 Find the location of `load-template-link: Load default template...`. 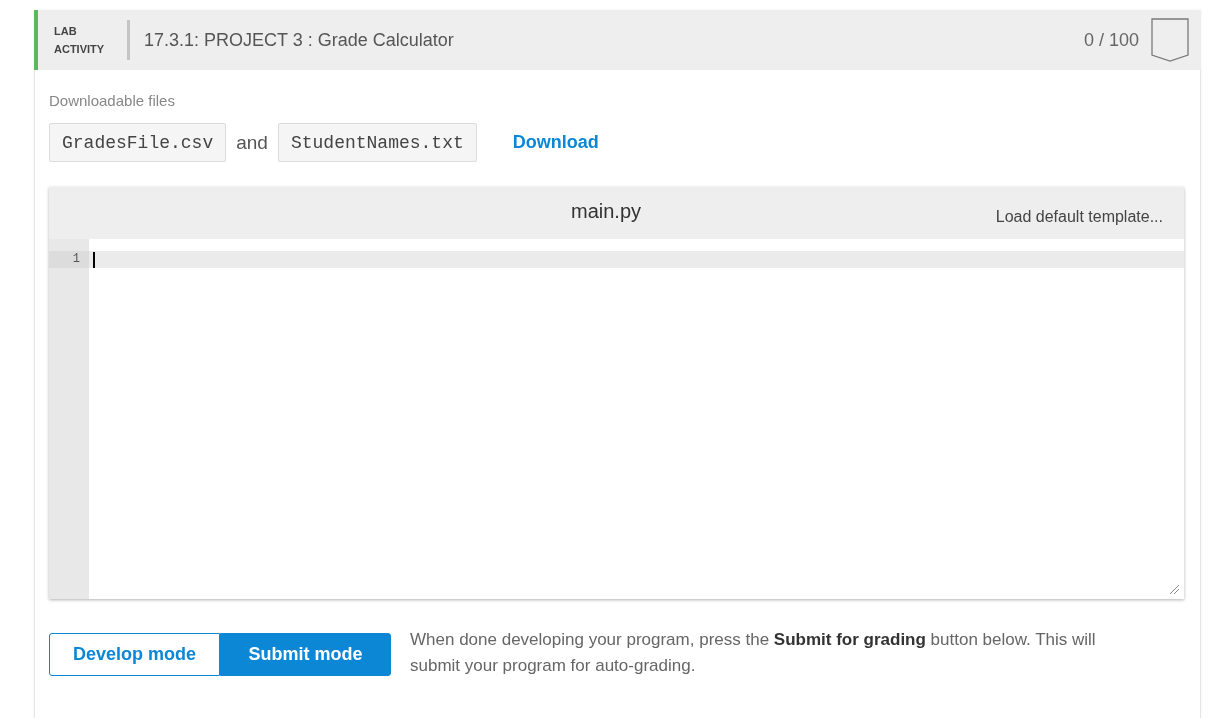

load-template-link: Load default template... is located at coordinates (1079, 217).